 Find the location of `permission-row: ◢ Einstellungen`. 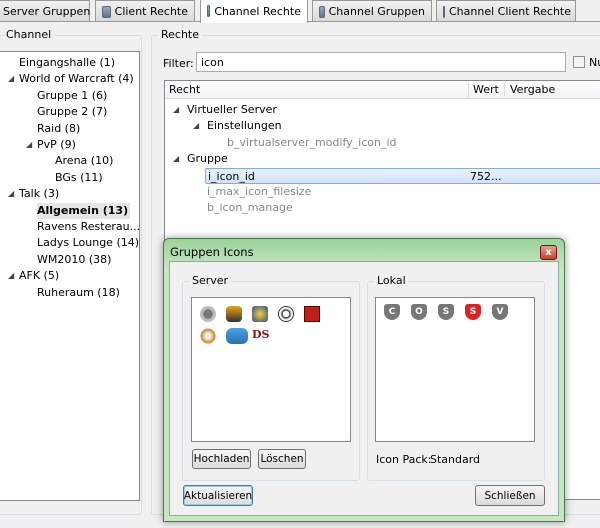

permission-row: ◢ Einstellungen is located at coordinates (237, 126).